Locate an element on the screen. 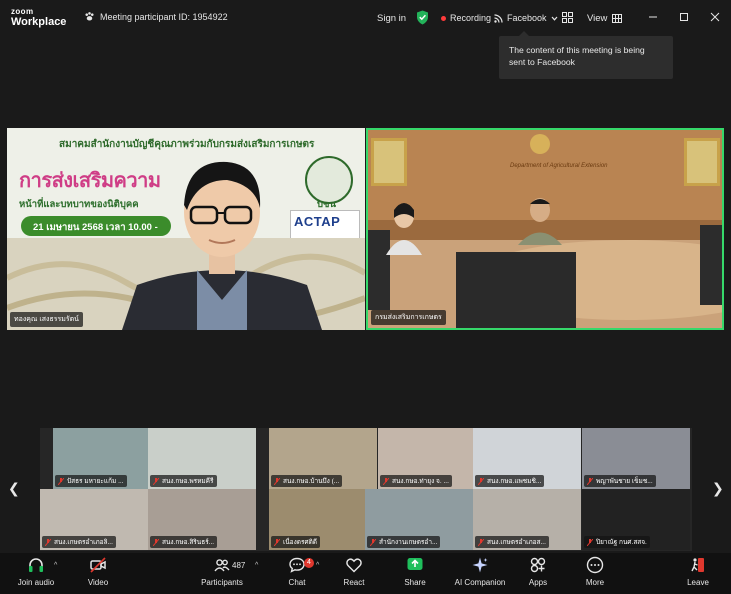 This screenshot has width=731, height=594. sparkle-icon is located at coordinates (480, 565).